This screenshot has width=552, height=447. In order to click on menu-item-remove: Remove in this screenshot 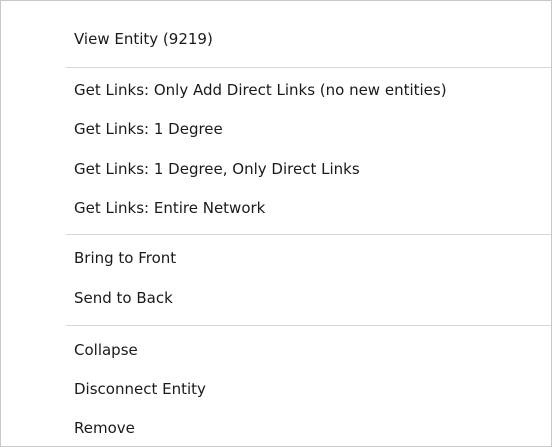, I will do `click(276, 428)`.